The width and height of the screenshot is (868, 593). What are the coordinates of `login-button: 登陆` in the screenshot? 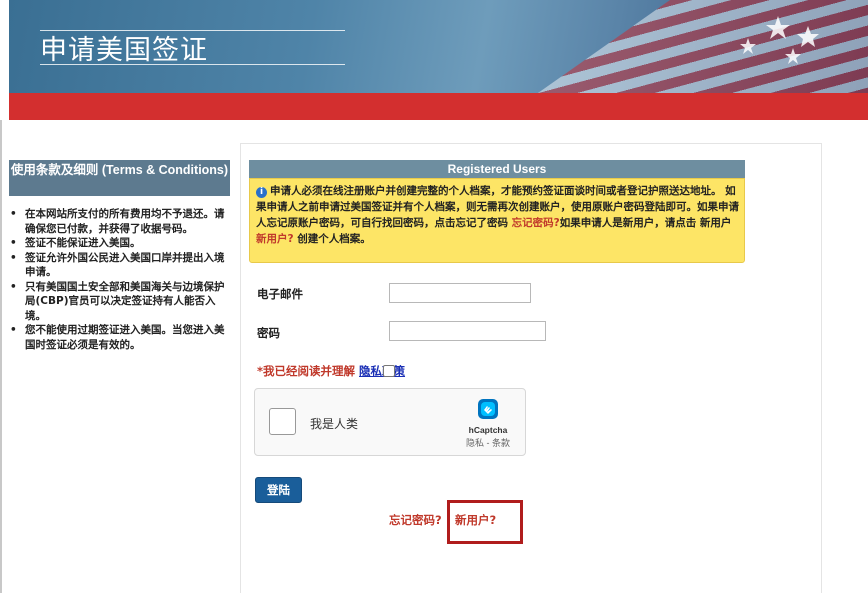 It's located at (278, 490).